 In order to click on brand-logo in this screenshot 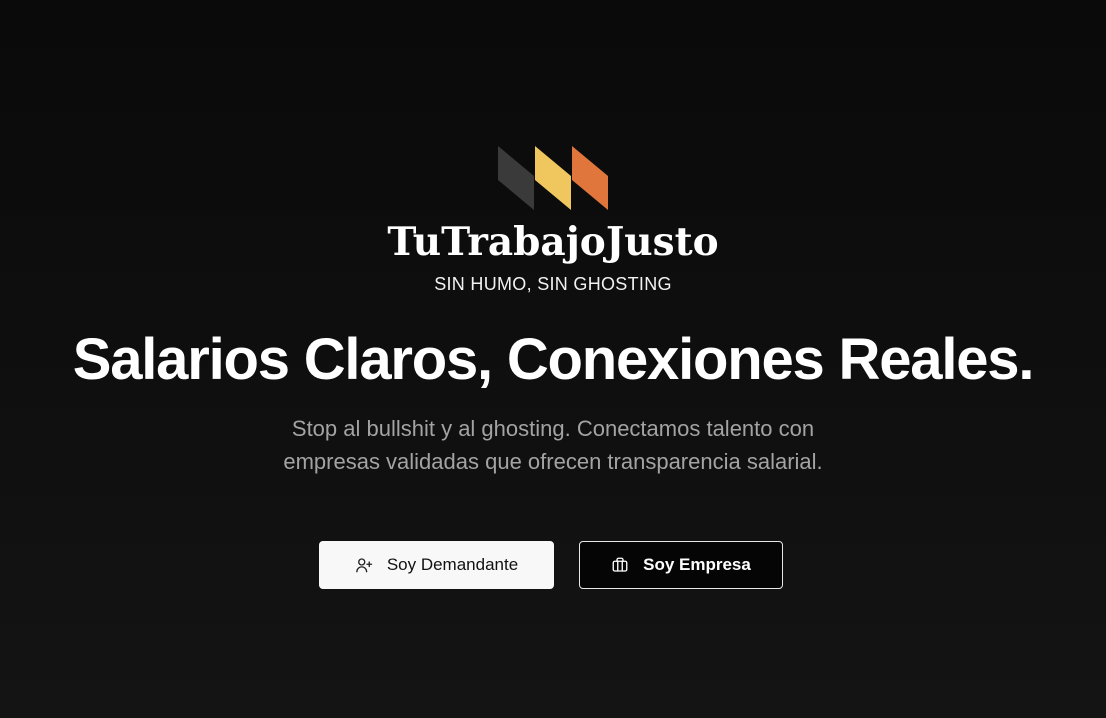, I will do `click(553, 179)`.